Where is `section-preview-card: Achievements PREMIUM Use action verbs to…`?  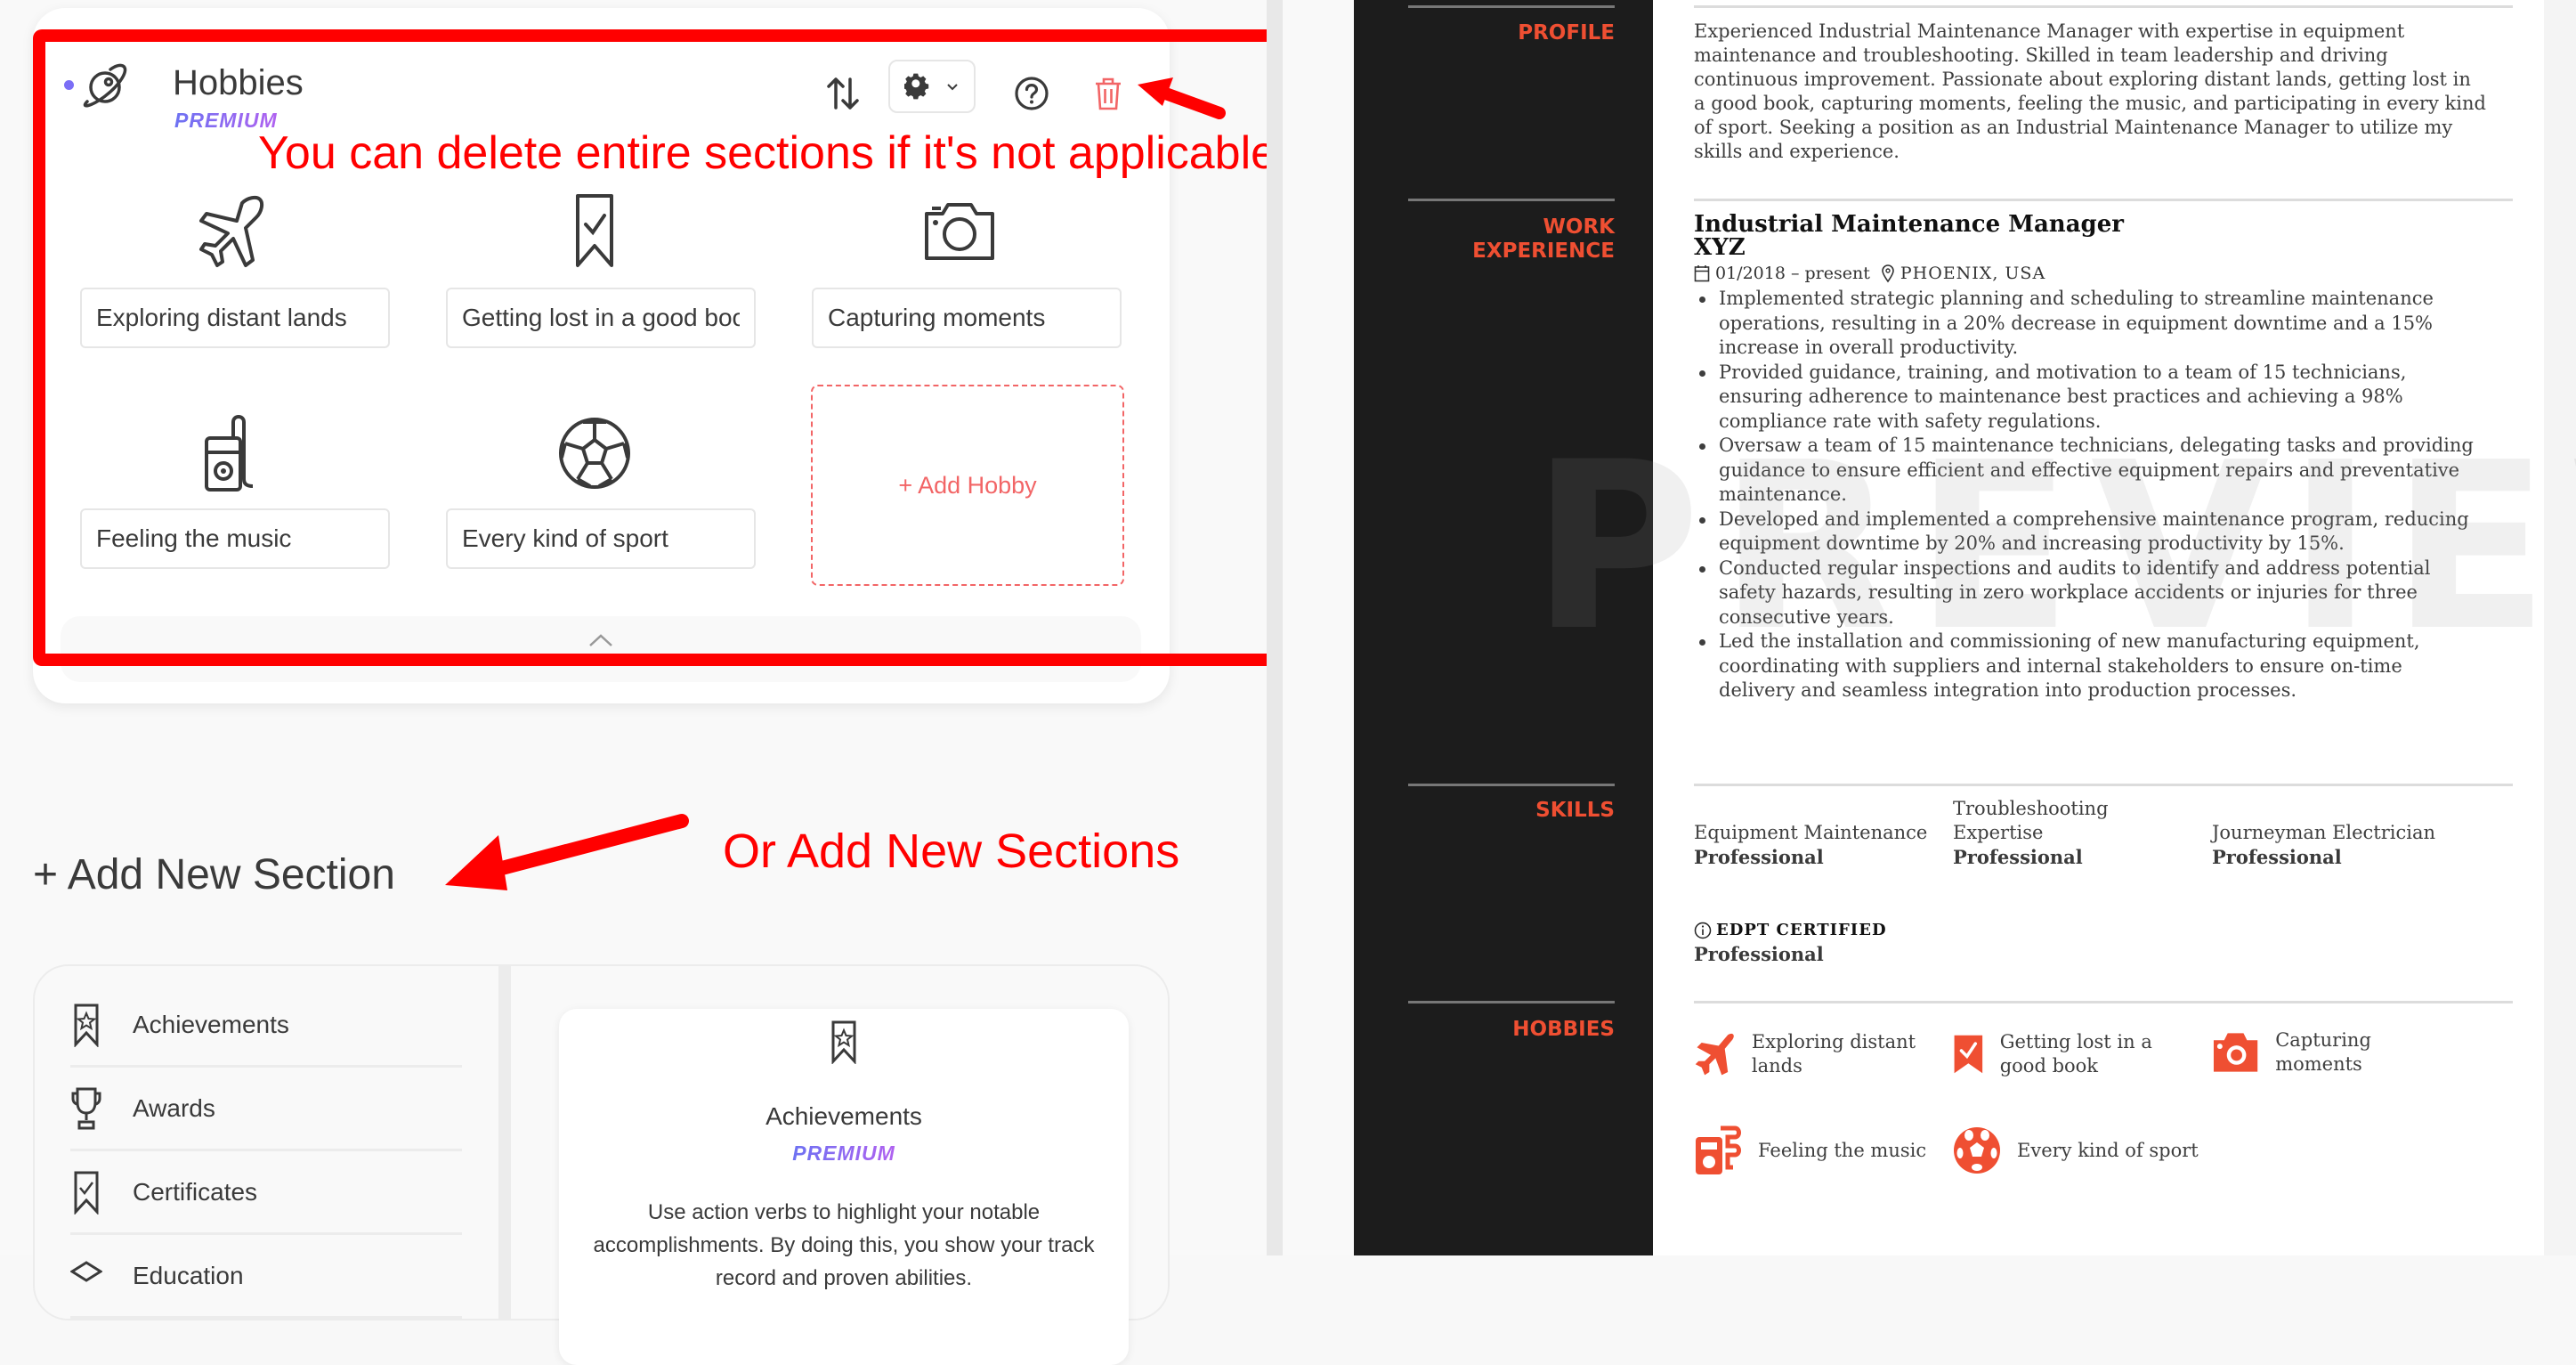
section-preview-card: Achievements PREMIUM Use action verbs to… is located at coordinates (844, 1187).